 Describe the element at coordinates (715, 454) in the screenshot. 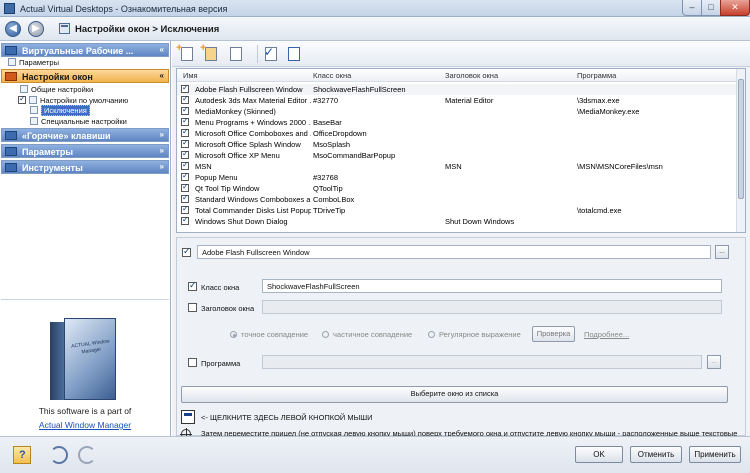

I see `apply-button: Применить` at that location.